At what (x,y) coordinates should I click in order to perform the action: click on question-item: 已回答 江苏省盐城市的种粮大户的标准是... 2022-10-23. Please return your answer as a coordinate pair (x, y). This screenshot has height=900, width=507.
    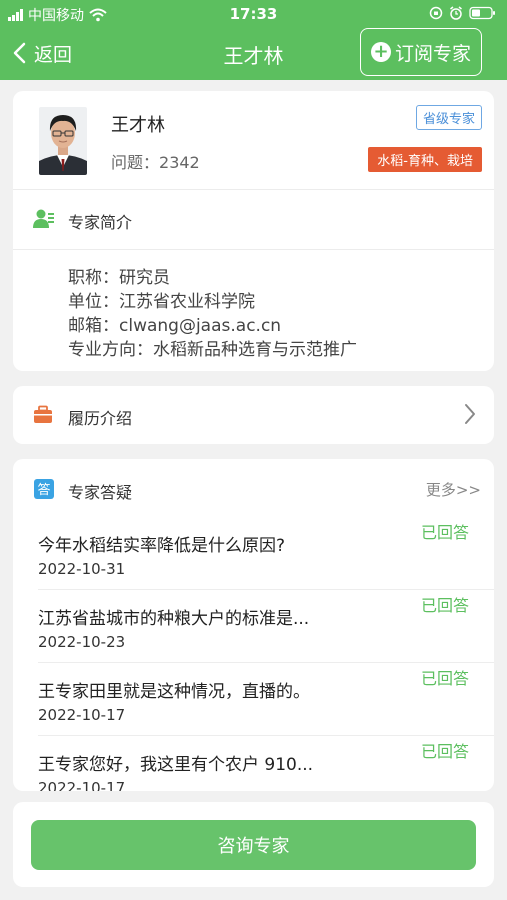
    Looking at the image, I should click on (253, 626).